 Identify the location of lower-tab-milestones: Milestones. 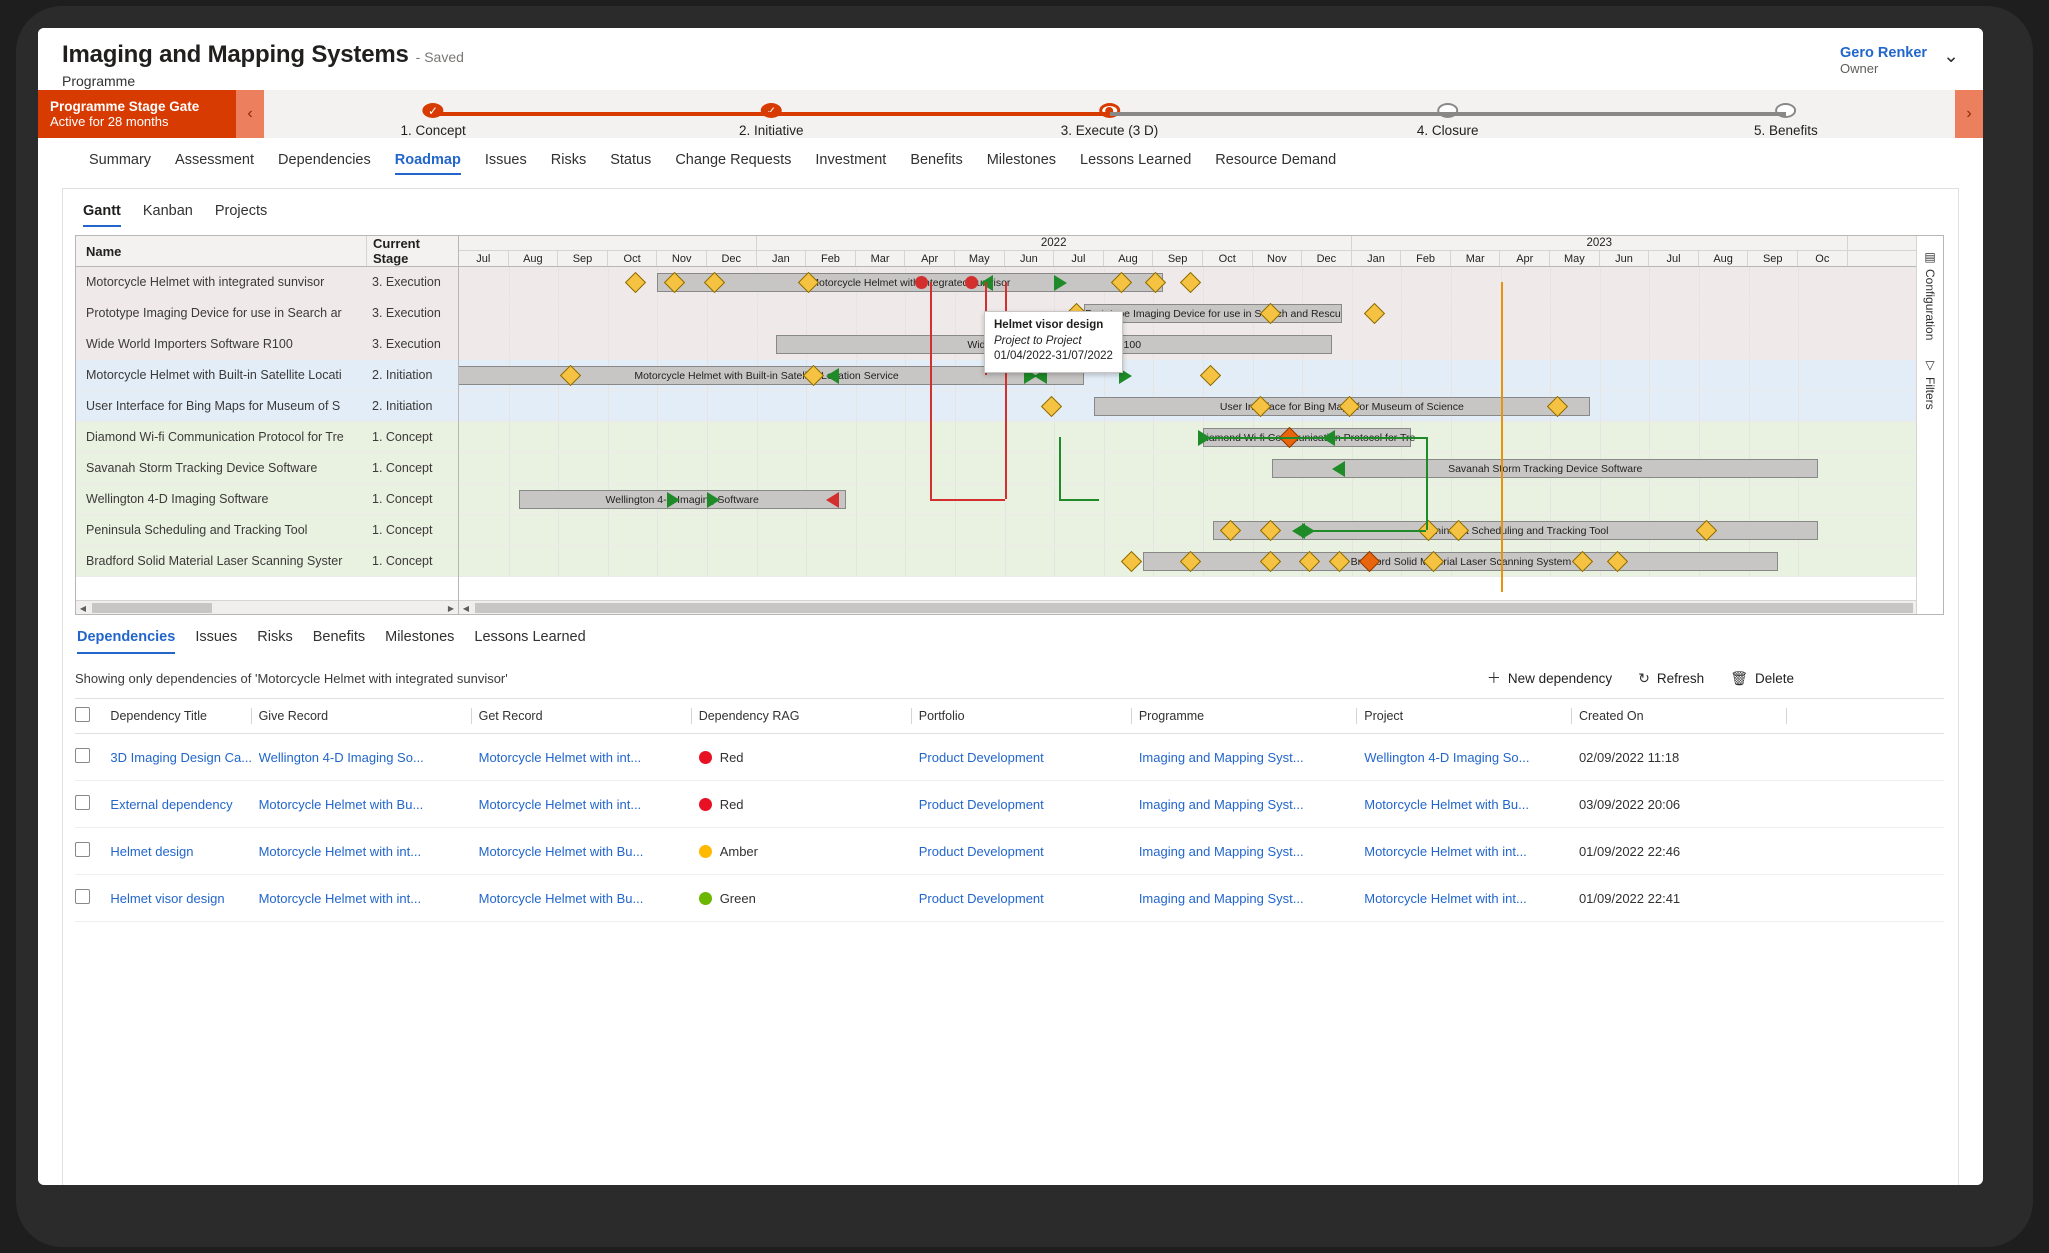
(419, 641).